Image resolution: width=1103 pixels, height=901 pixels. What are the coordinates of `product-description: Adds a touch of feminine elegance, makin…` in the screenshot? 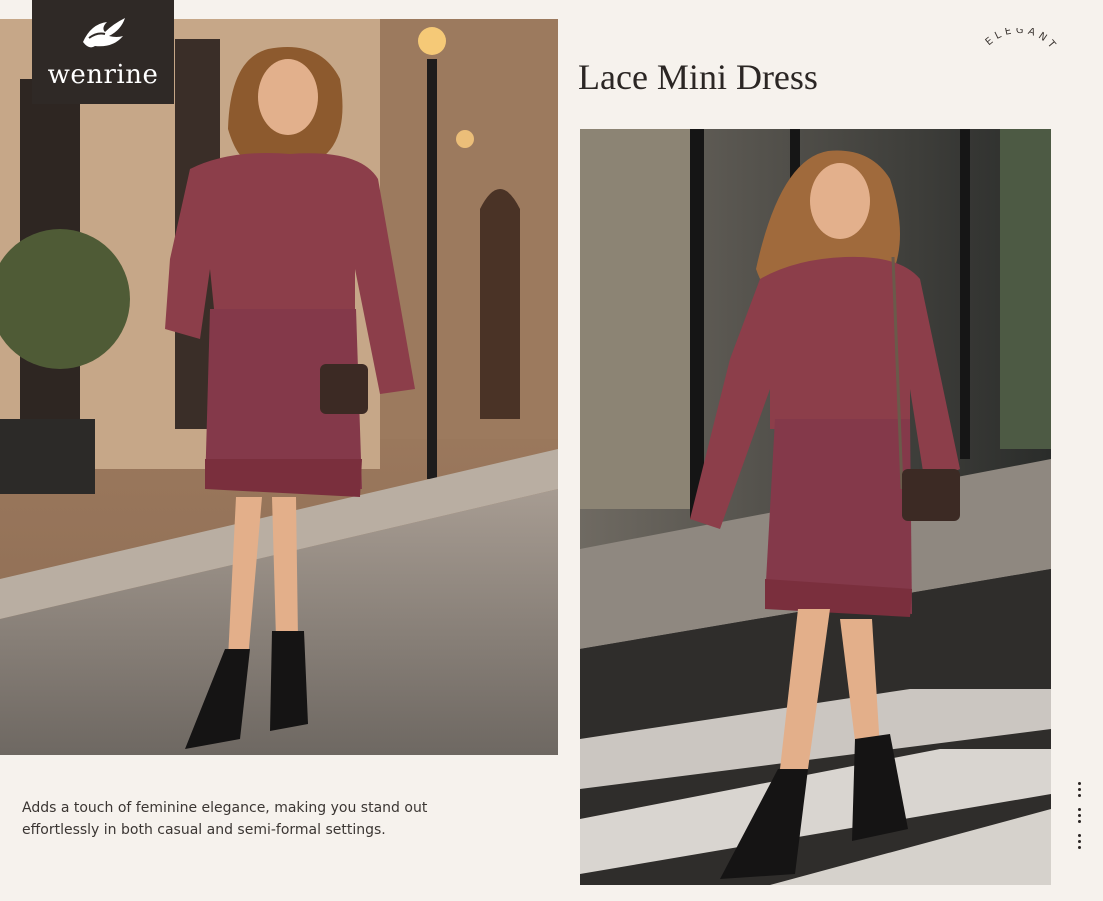 It's located at (232, 819).